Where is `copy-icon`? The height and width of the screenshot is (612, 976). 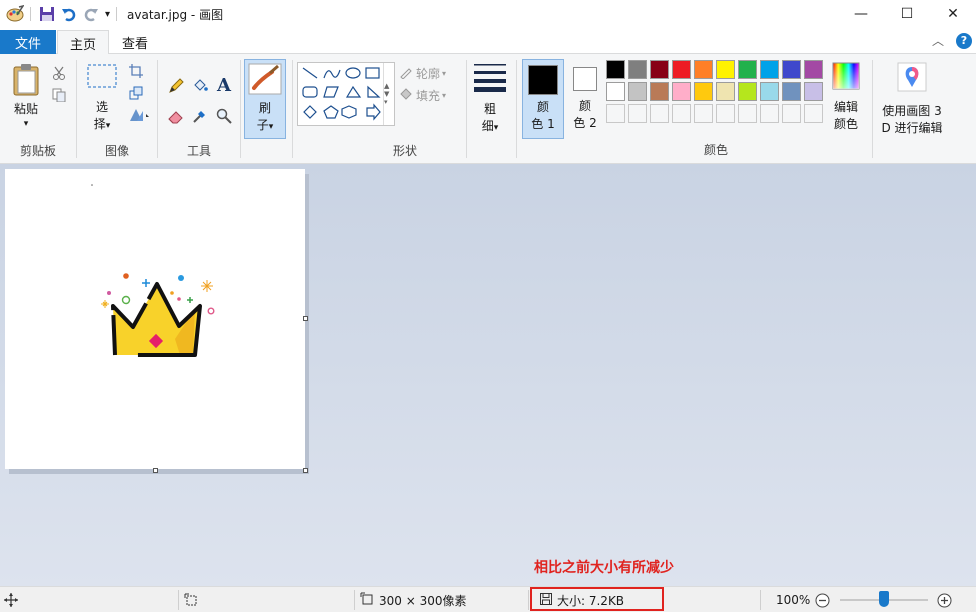 copy-icon is located at coordinates (59, 95).